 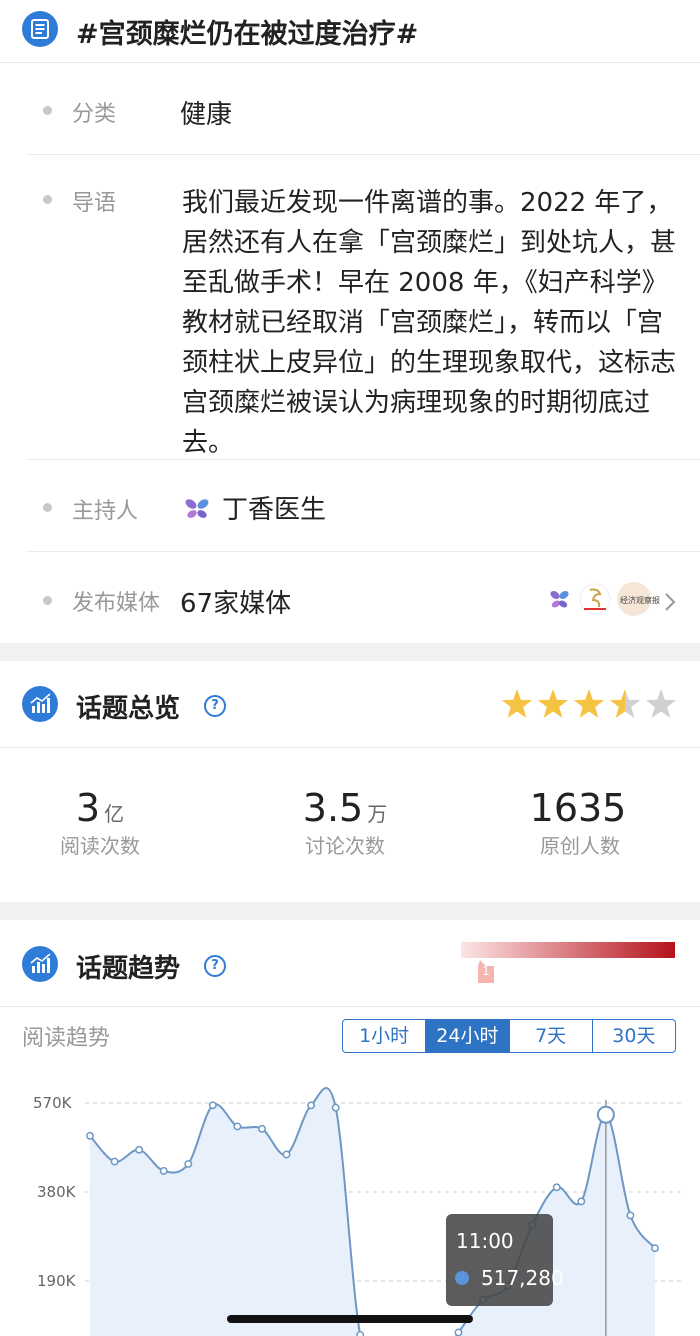 What do you see at coordinates (206, 115) in the screenshot?
I see `category-value: 健康` at bounding box center [206, 115].